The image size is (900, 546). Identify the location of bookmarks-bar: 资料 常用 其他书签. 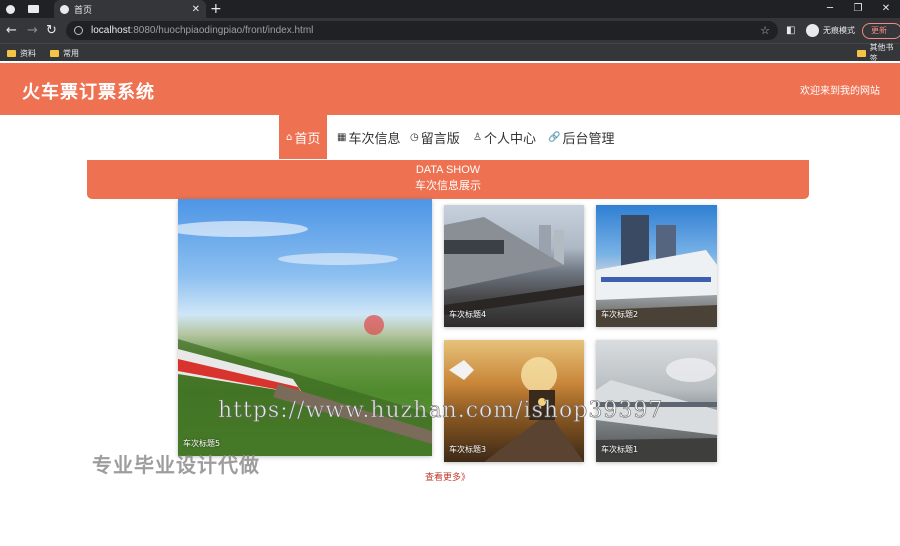
(450, 53).